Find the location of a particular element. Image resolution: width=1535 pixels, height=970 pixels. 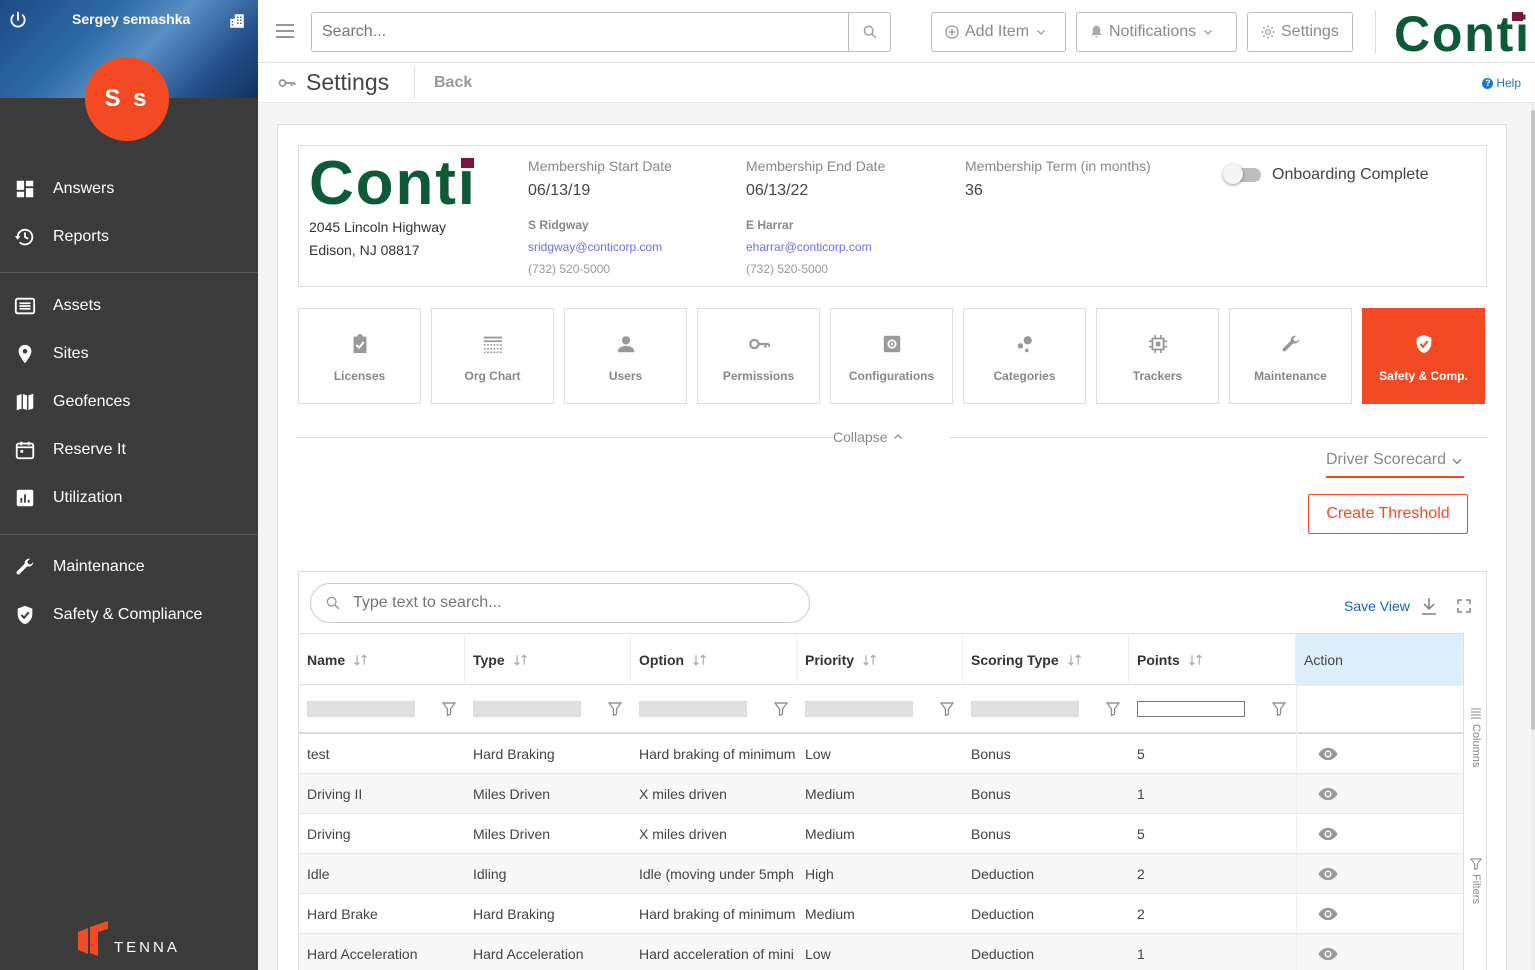

tile-permissions: Permissions is located at coordinates (758, 356).